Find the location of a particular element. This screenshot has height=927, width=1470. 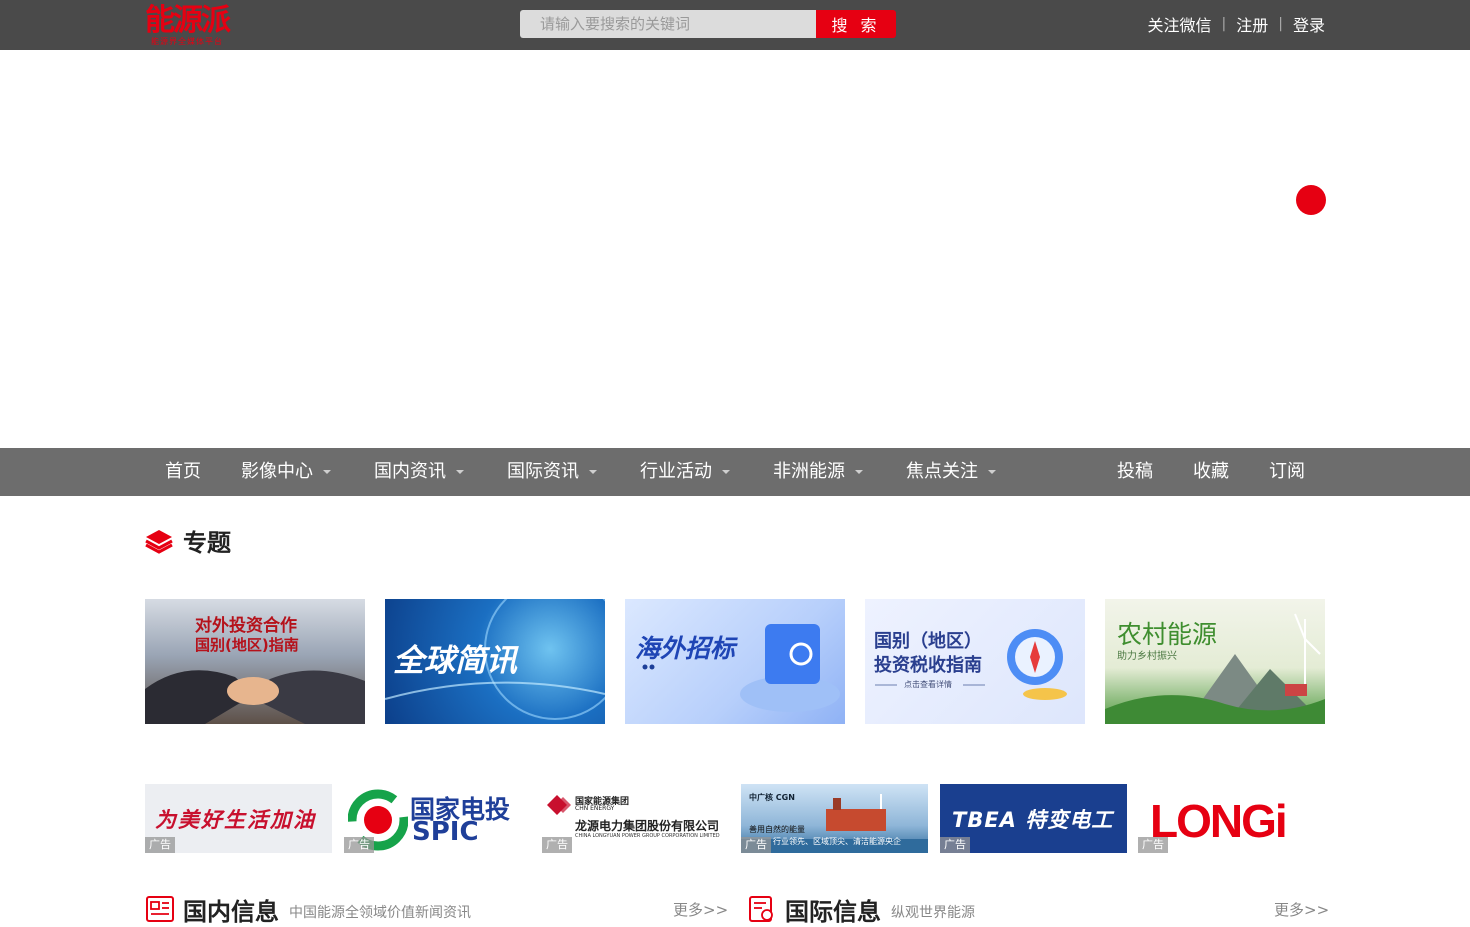

document-edit-icon is located at coordinates (761, 909).